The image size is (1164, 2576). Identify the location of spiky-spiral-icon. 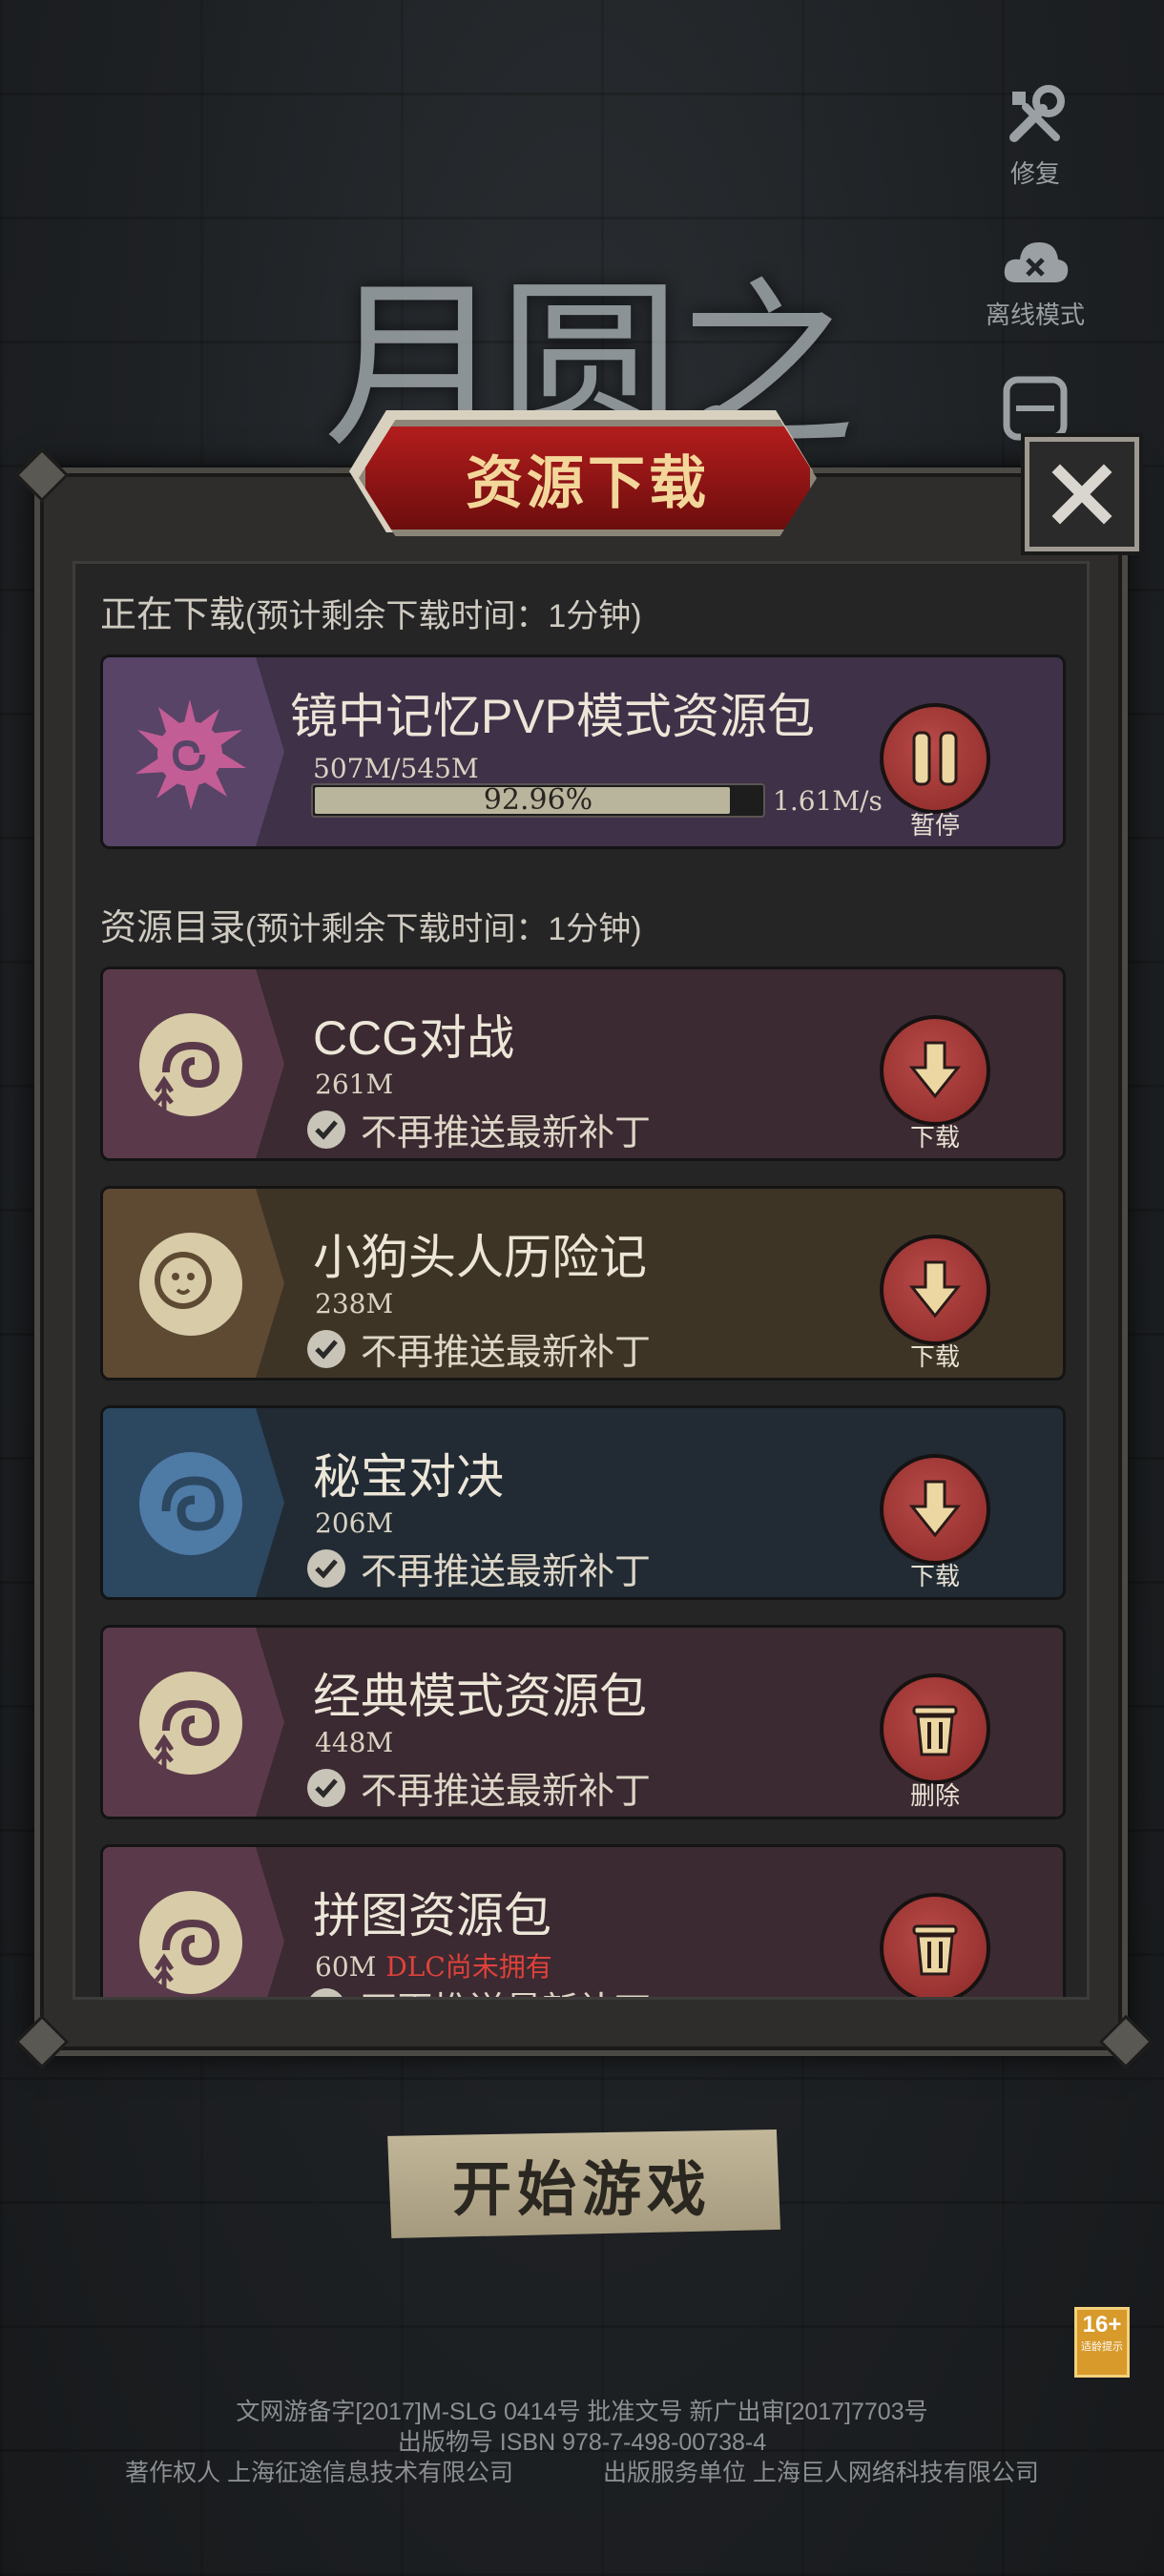
(190, 754).